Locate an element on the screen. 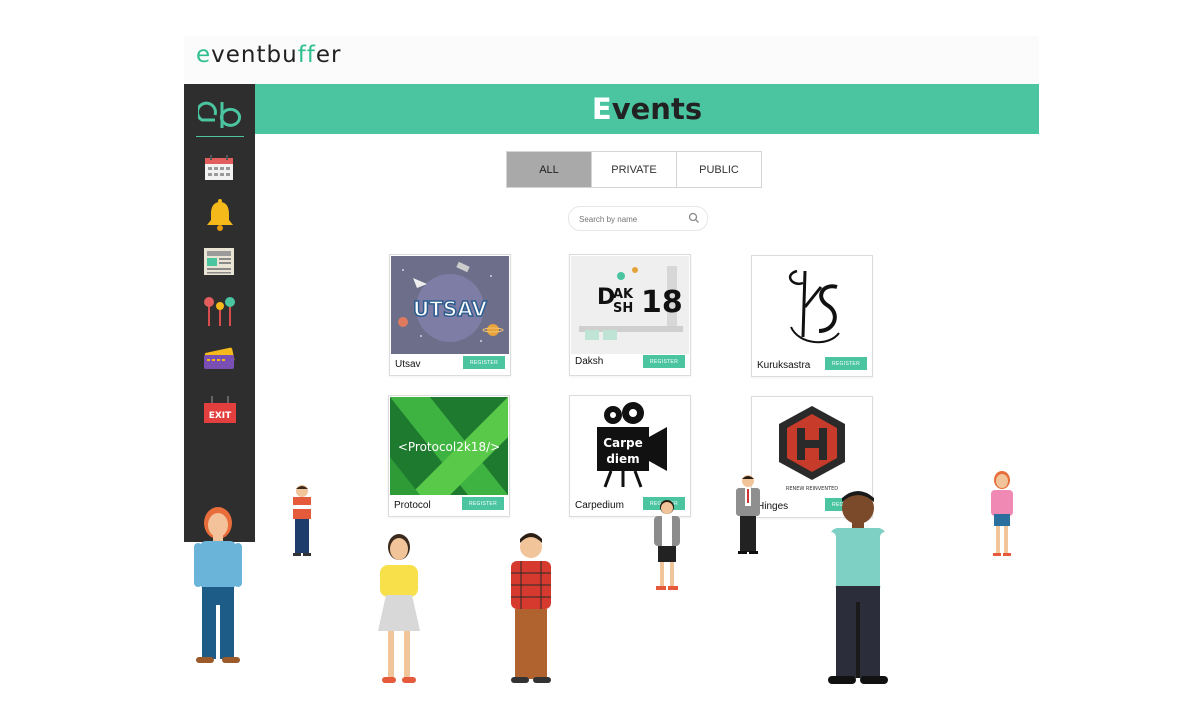  tab-public: PUBLIC is located at coordinates (719, 169).